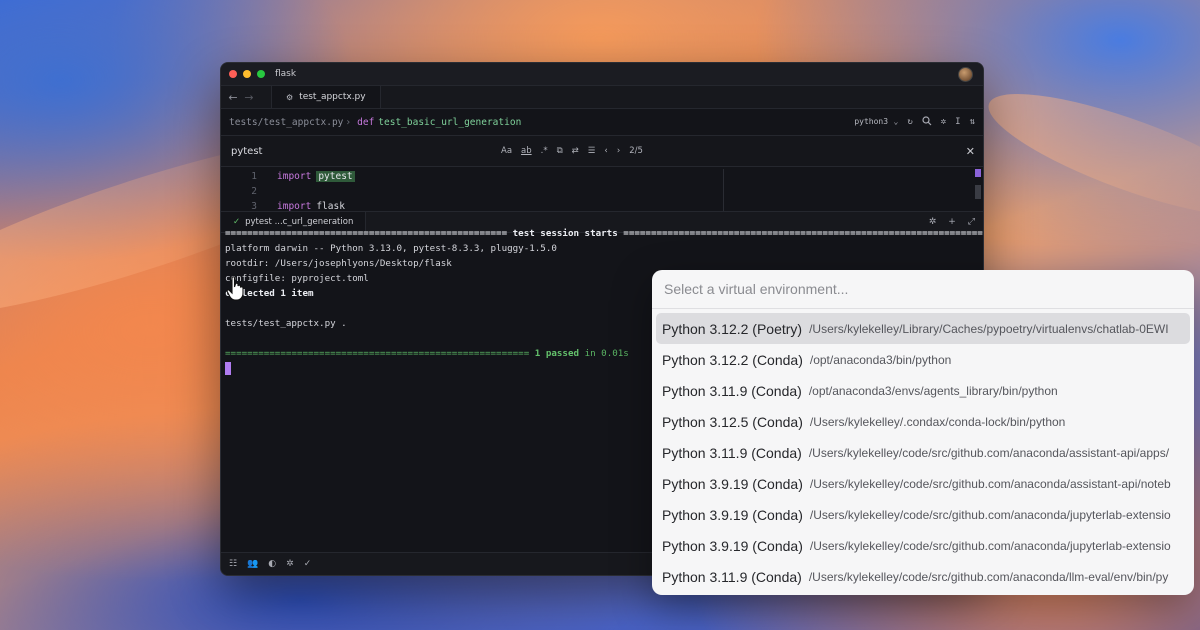  What do you see at coordinates (560, 151) in the screenshot?
I see `select-all-matches-icon: ⧉` at bounding box center [560, 151].